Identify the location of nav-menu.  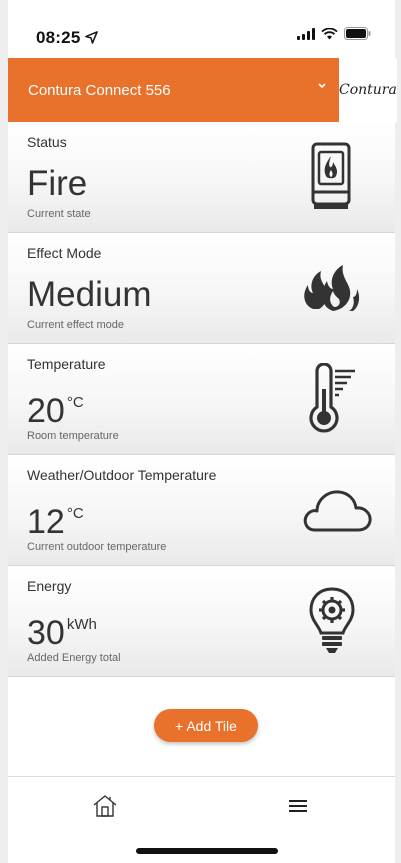
(299, 805).